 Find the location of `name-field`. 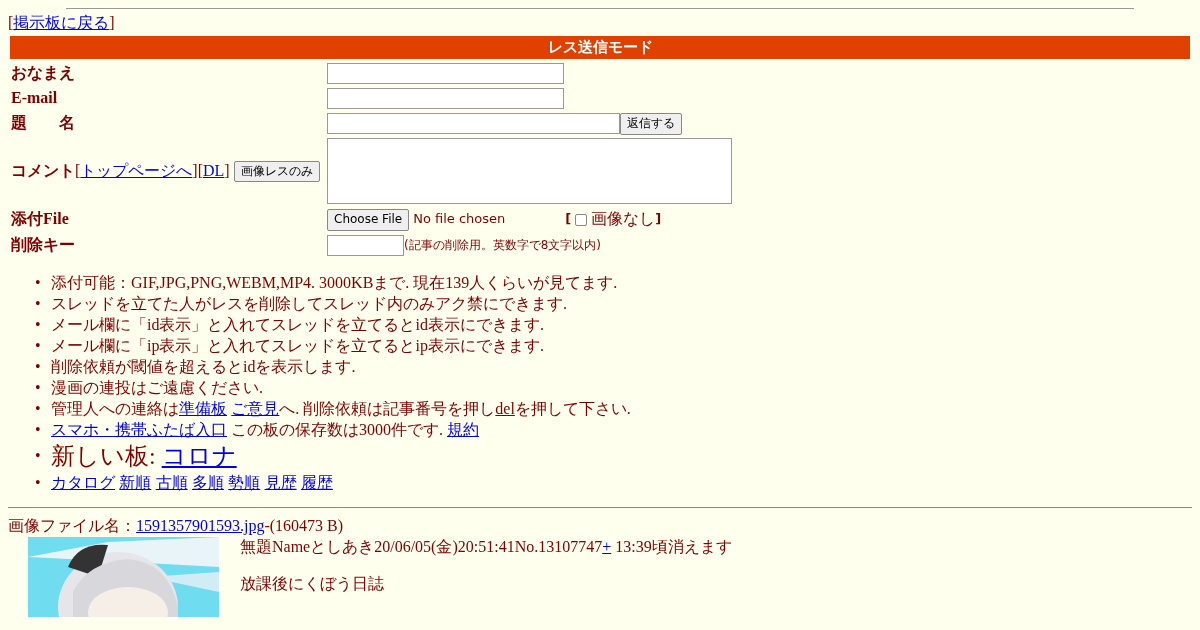

name-field is located at coordinates (445, 74).